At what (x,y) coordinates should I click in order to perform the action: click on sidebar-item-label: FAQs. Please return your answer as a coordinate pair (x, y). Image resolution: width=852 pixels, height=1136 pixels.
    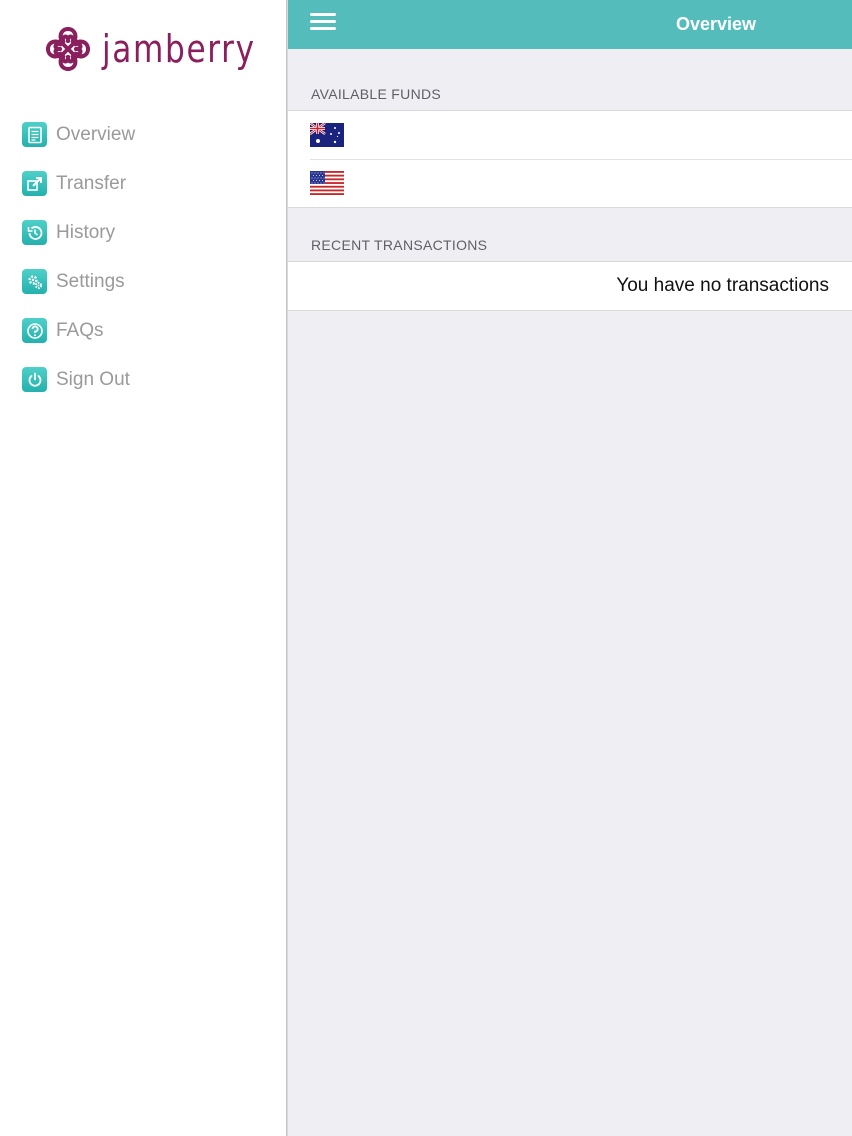
    Looking at the image, I should click on (80, 330).